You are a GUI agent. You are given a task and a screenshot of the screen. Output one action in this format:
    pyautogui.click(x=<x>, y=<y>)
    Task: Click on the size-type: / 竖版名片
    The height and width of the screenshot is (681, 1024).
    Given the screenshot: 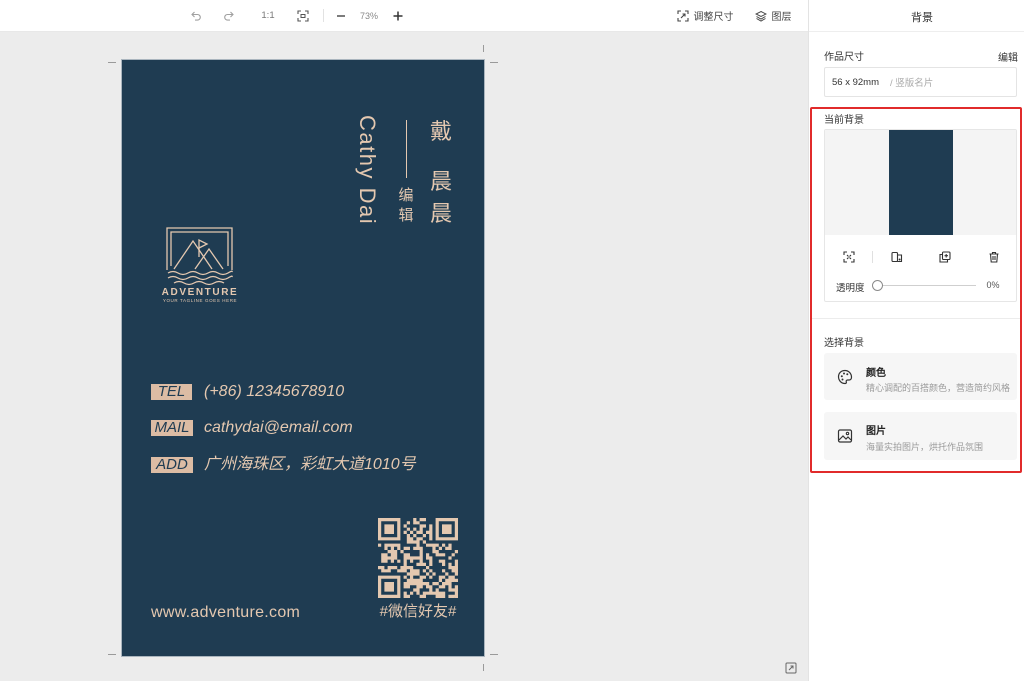 What is the action you would take?
    pyautogui.click(x=912, y=83)
    